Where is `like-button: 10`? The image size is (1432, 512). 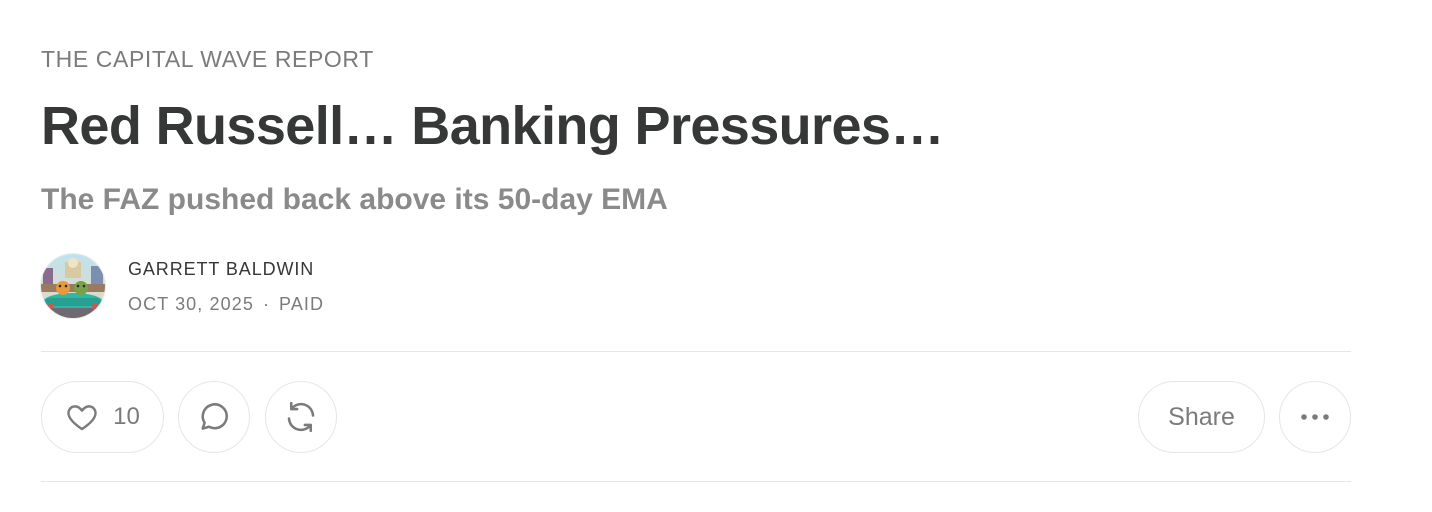
like-button: 10 is located at coordinates (102, 417).